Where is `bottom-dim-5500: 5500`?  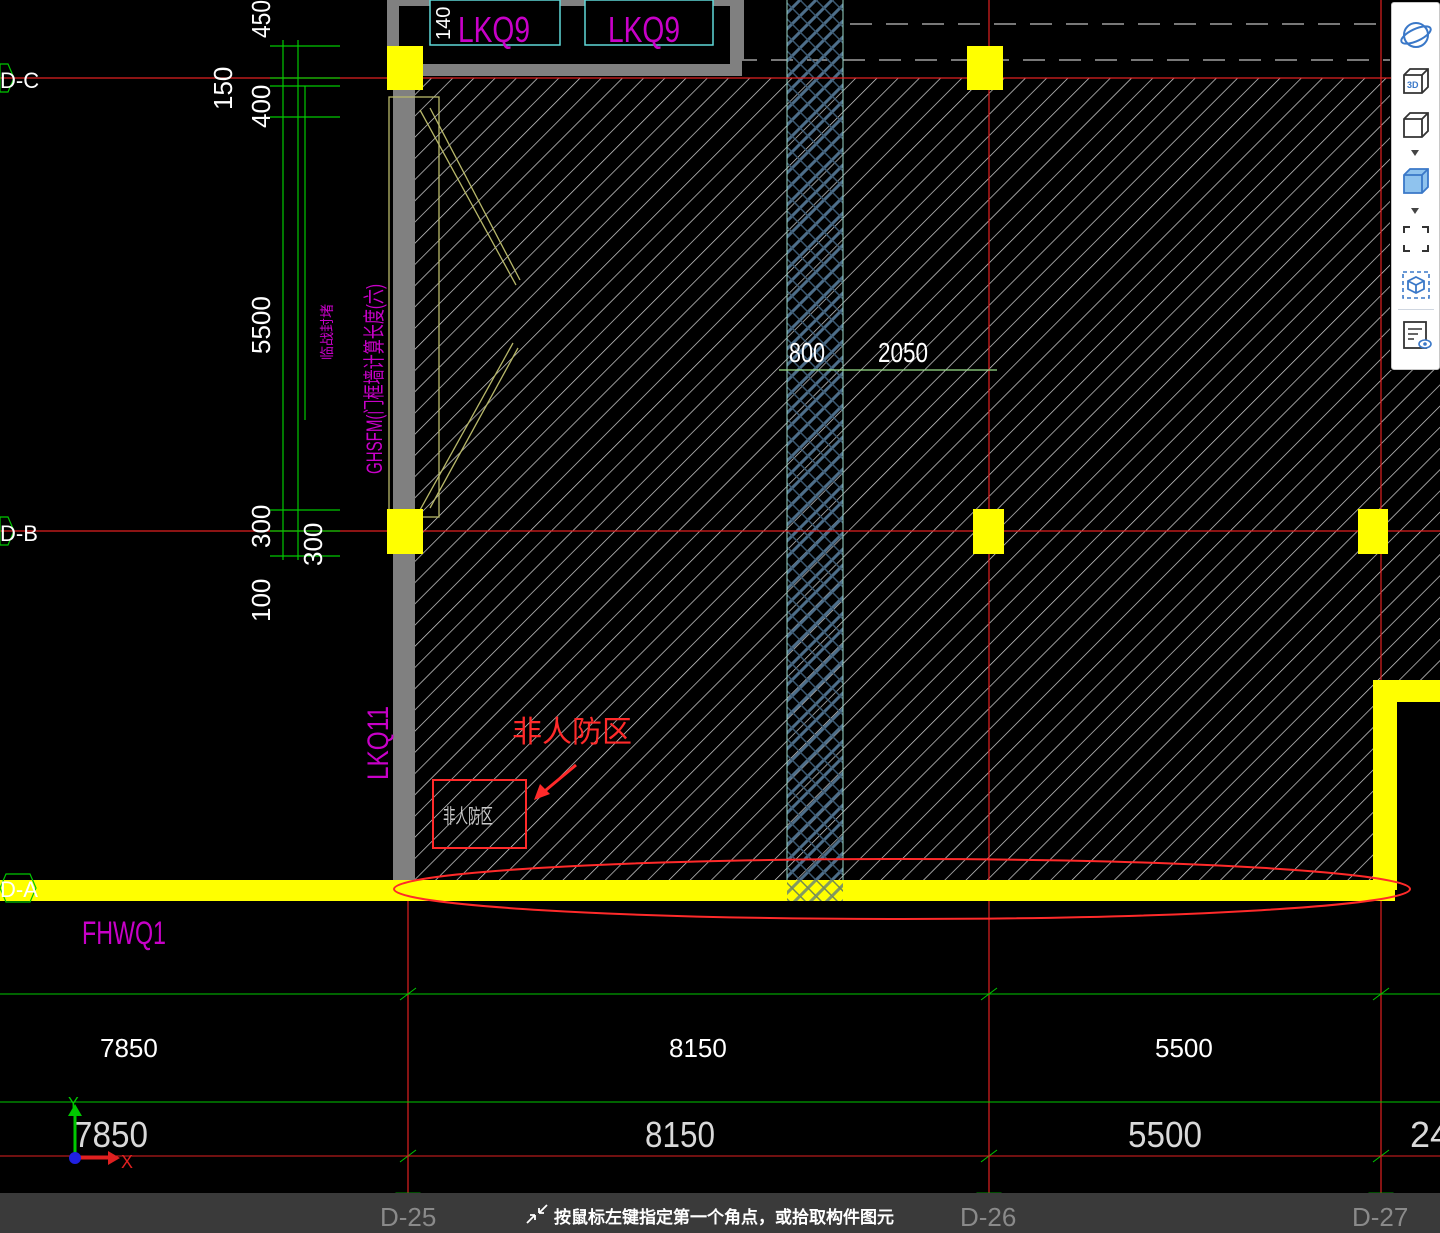
bottom-dim-5500: 5500 is located at coordinates (1184, 1048).